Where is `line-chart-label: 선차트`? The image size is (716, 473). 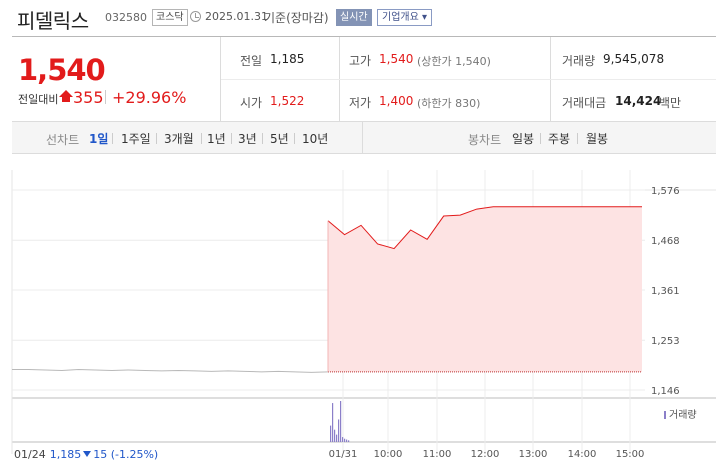 line-chart-label: 선차트 is located at coordinates (63, 140).